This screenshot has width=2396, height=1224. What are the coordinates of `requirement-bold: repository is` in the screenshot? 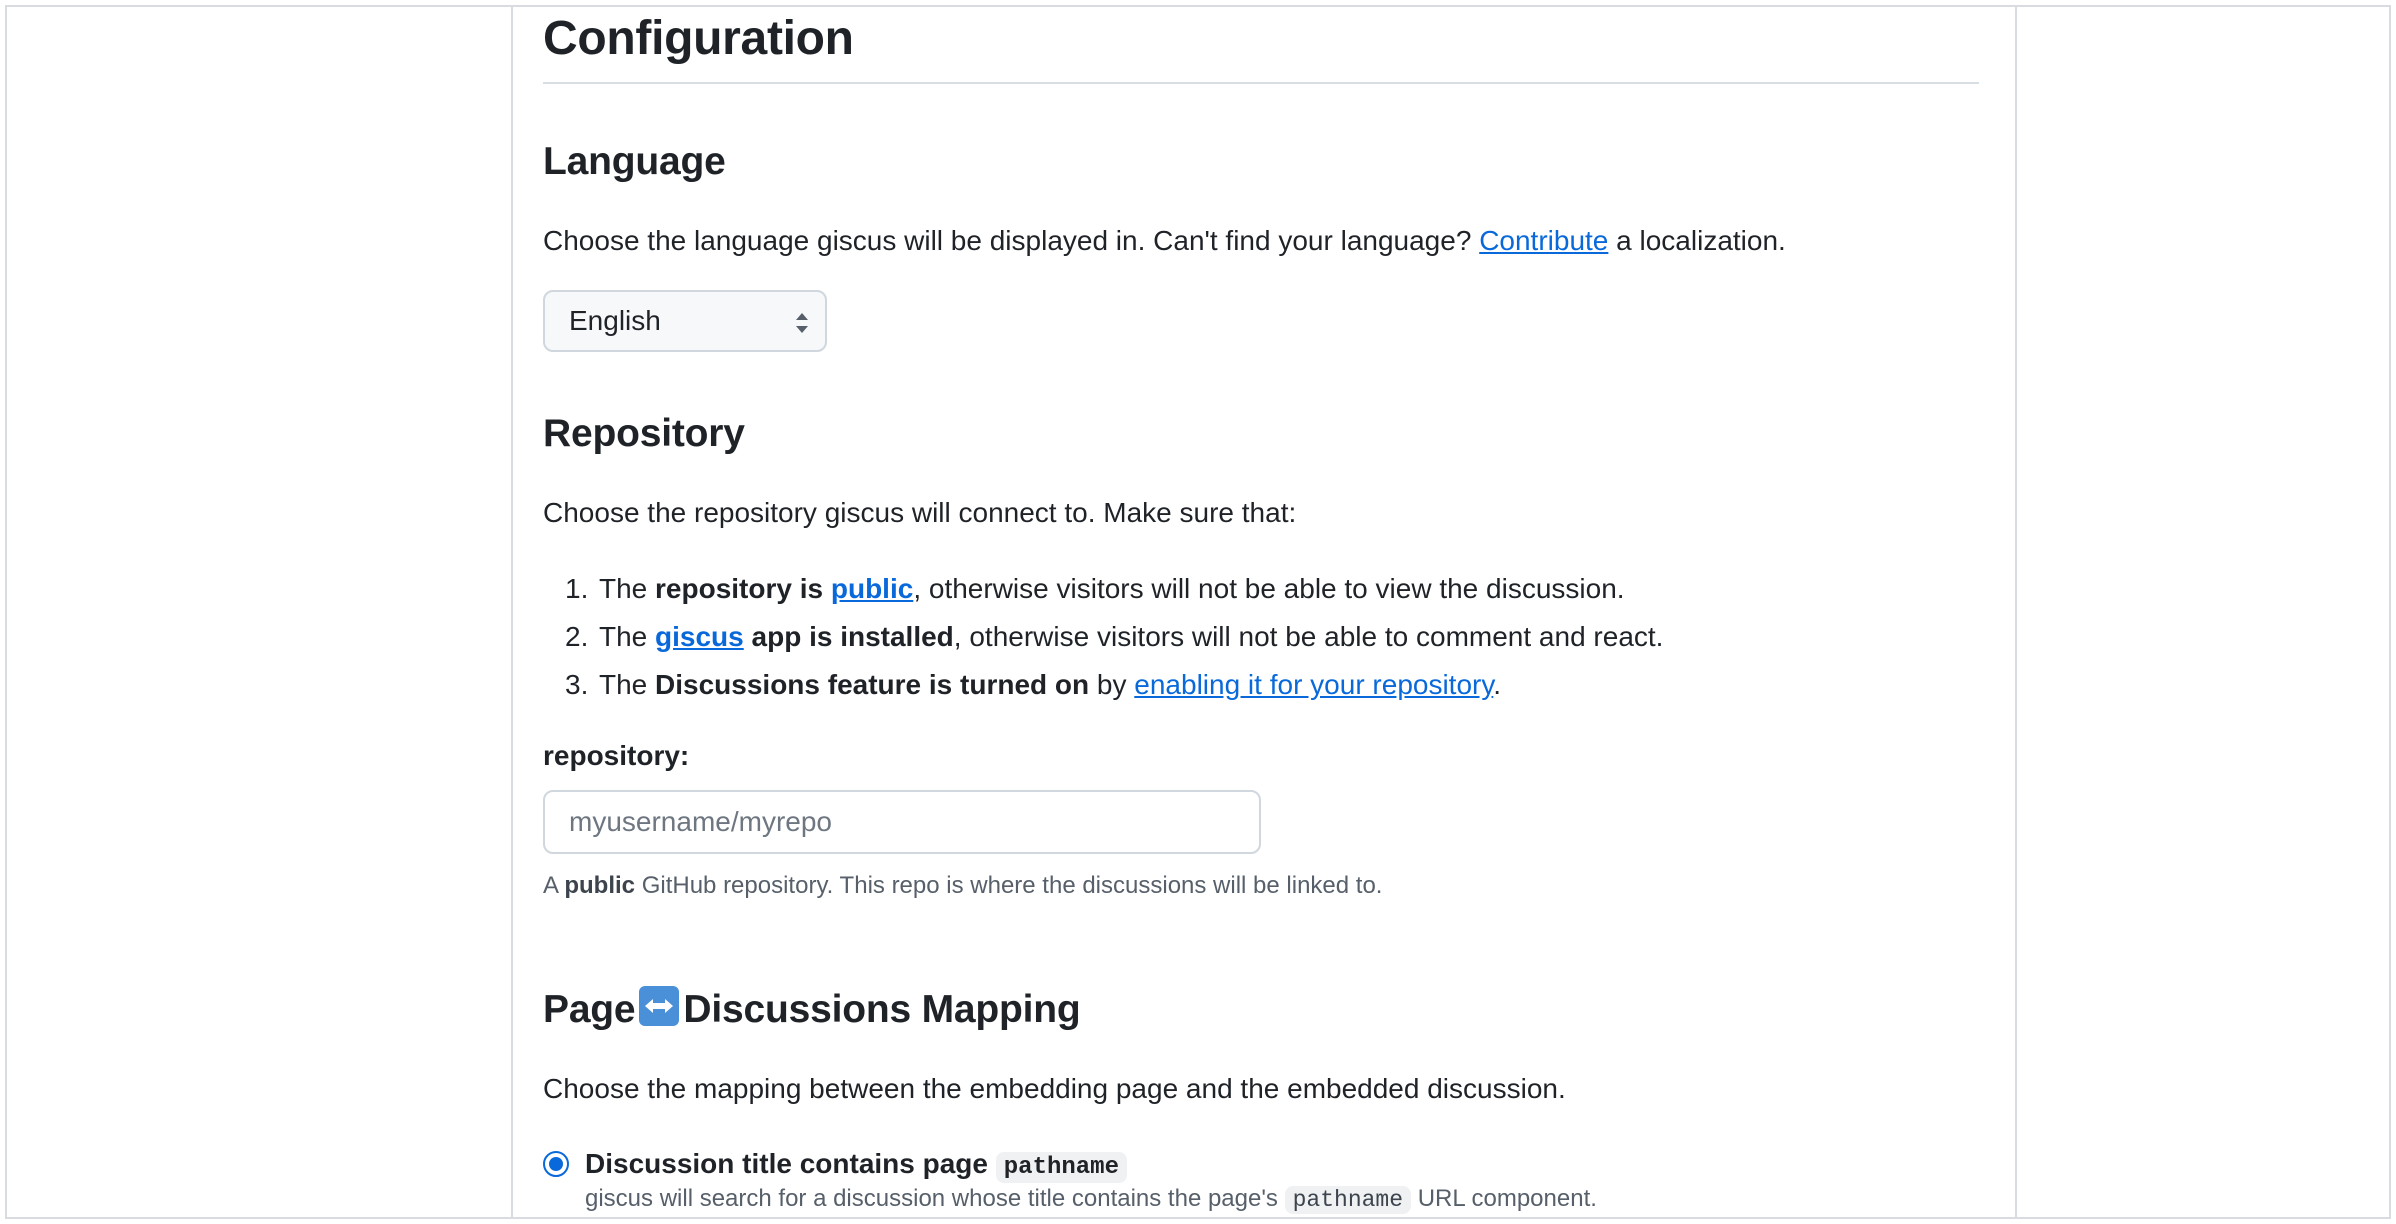 It's located at (743, 588).